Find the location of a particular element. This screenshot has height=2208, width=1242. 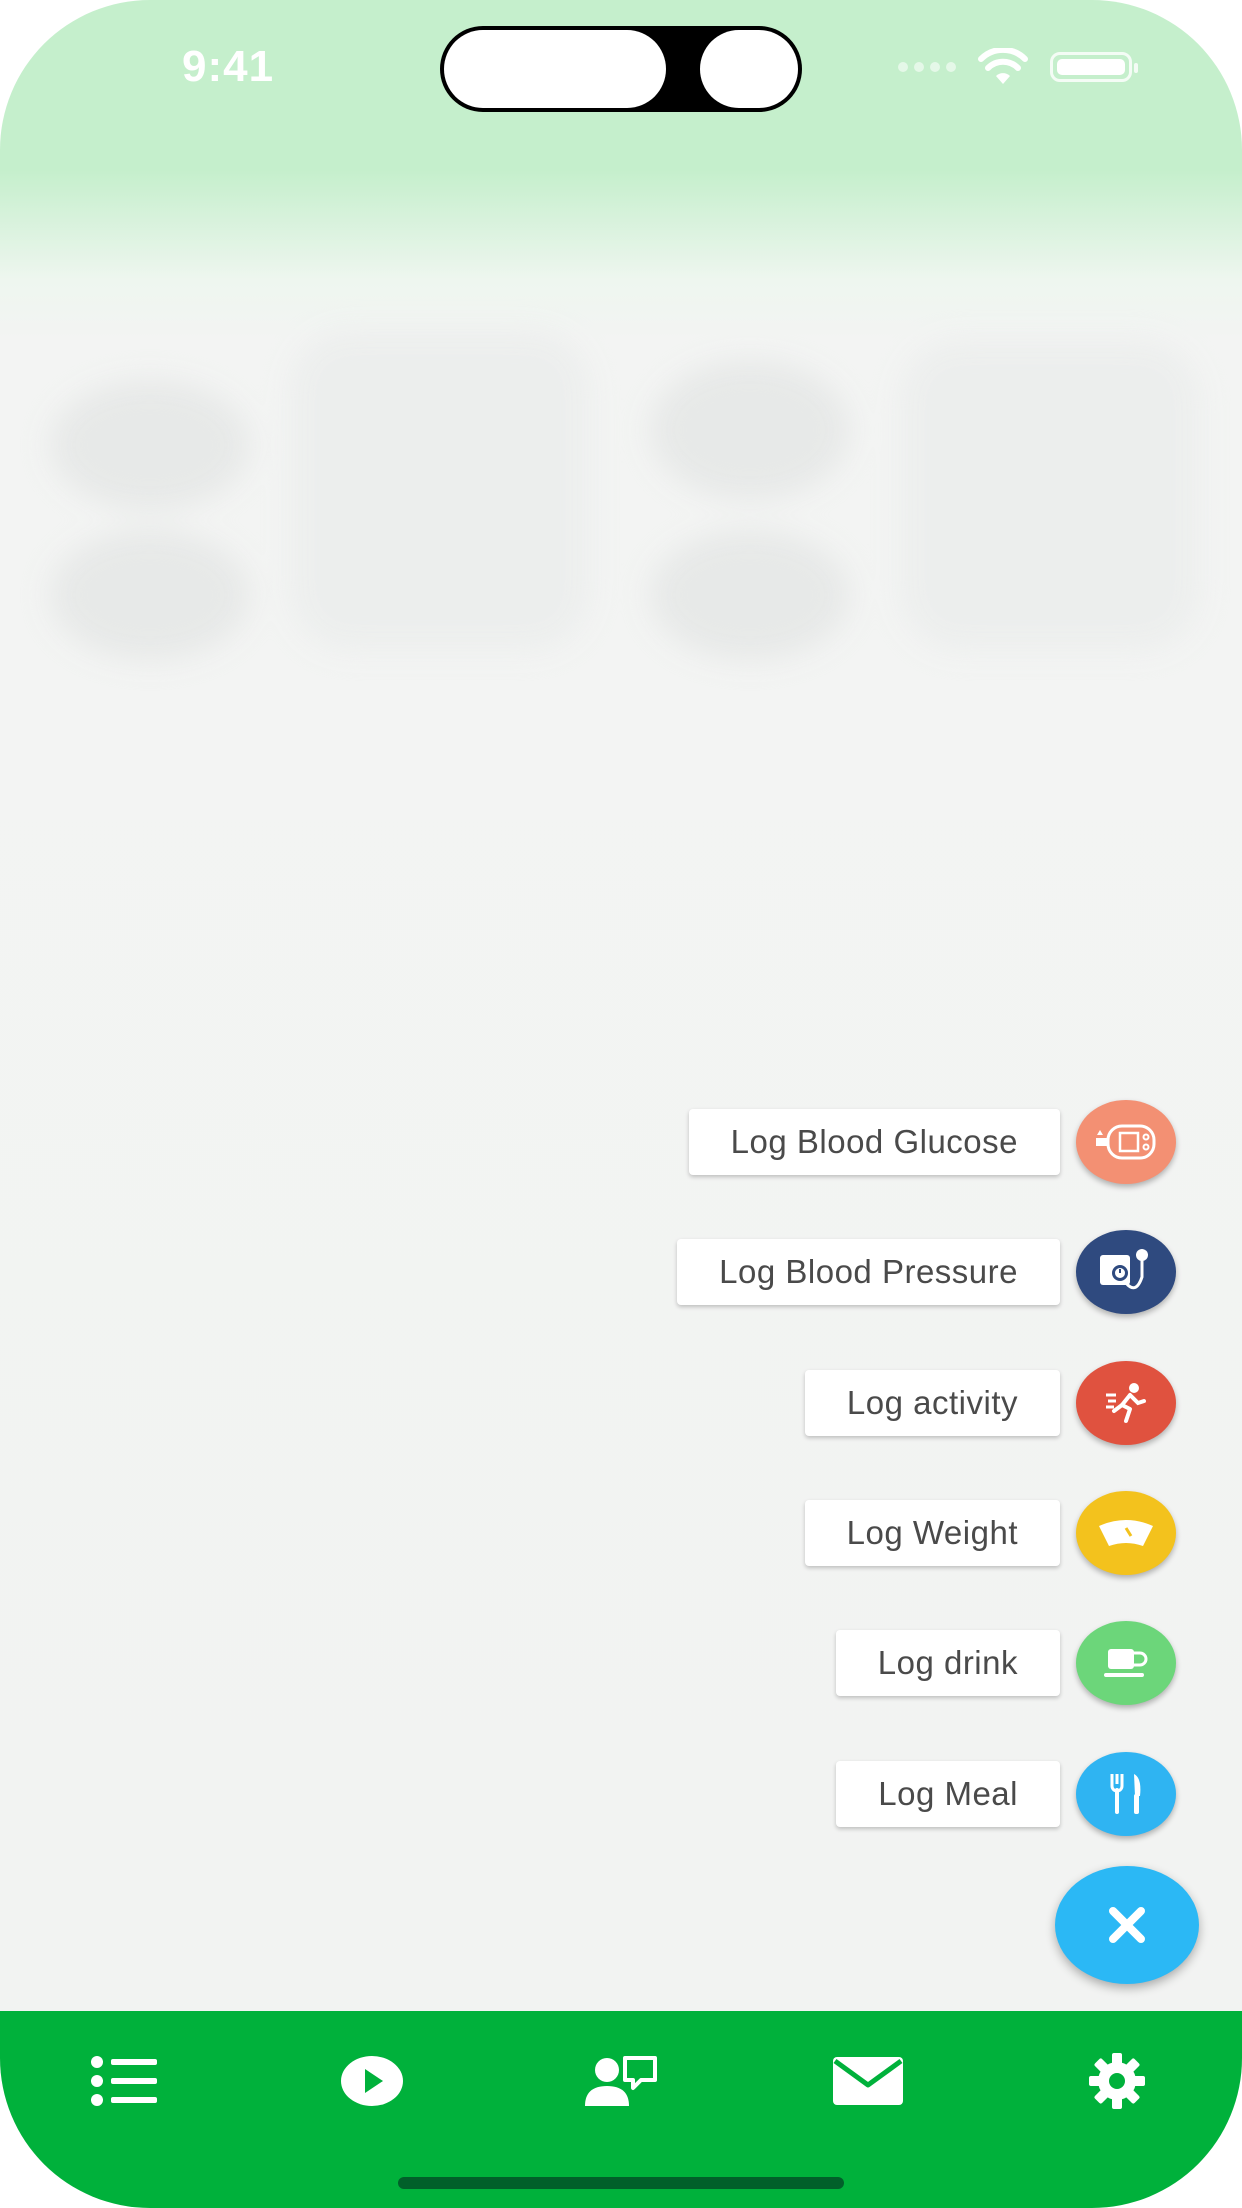

nav-play-button is located at coordinates (372, 2081).